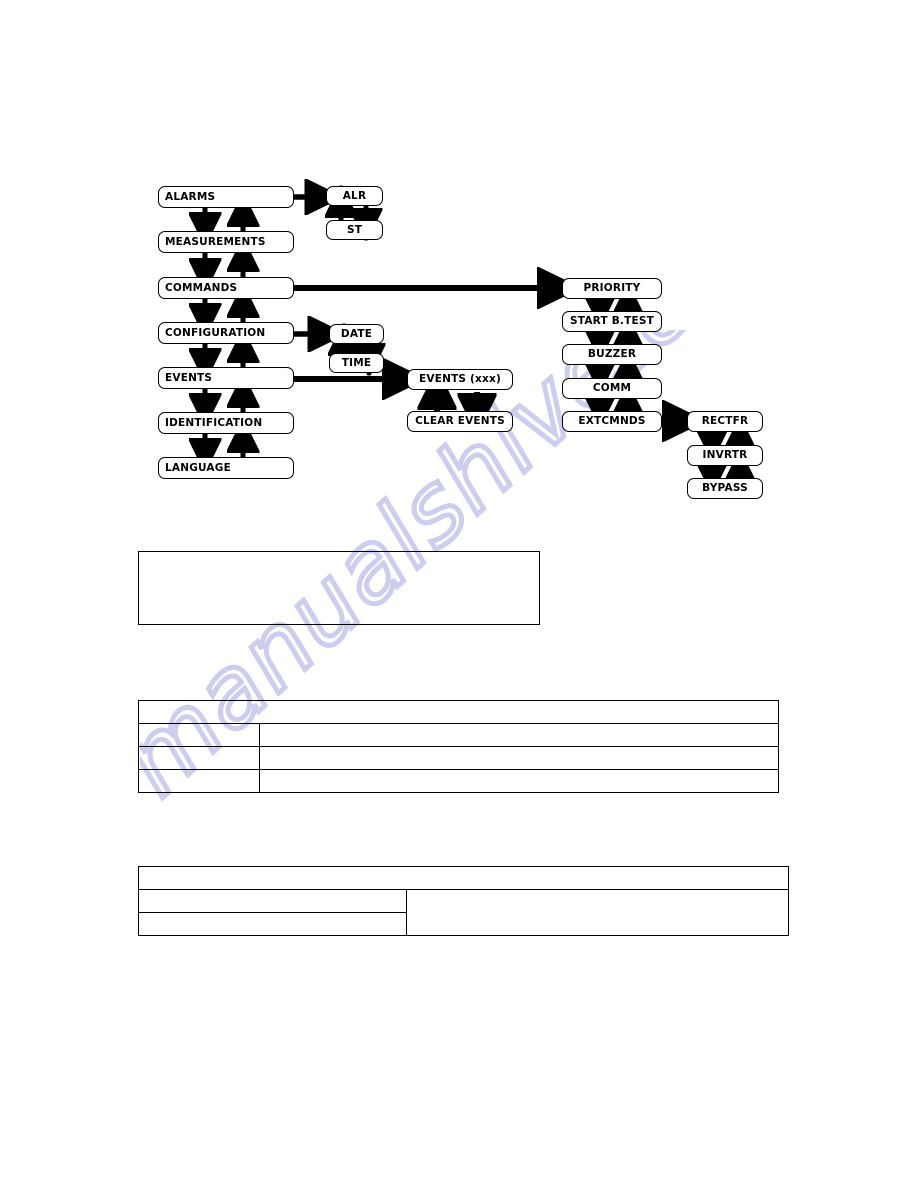 The width and height of the screenshot is (918, 1188). I want to click on menu-node-label: EVENTS (xxx), so click(460, 379).